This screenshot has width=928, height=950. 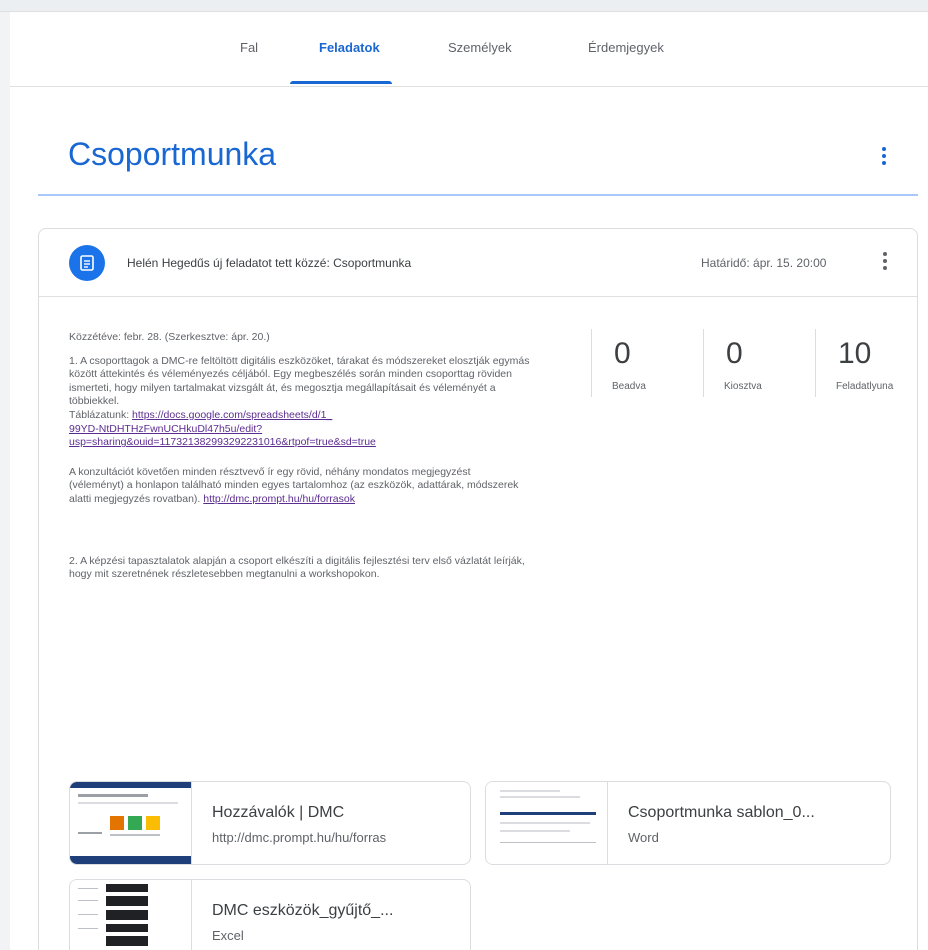 I want to click on attachment-subtitle: Word, so click(x=643, y=837).